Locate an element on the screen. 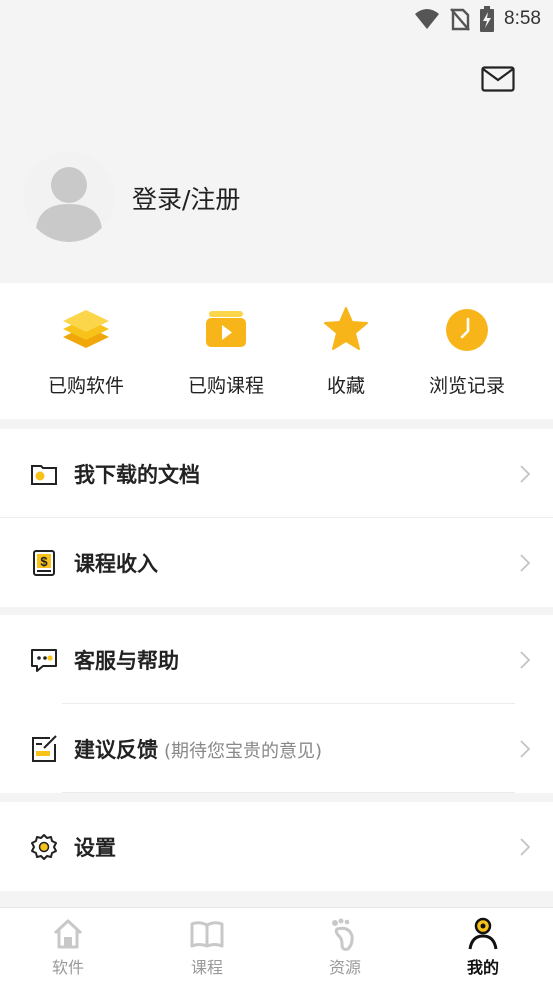 Image resolution: width=553 pixels, height=983 pixels. chat-bubble-icon is located at coordinates (44, 660).